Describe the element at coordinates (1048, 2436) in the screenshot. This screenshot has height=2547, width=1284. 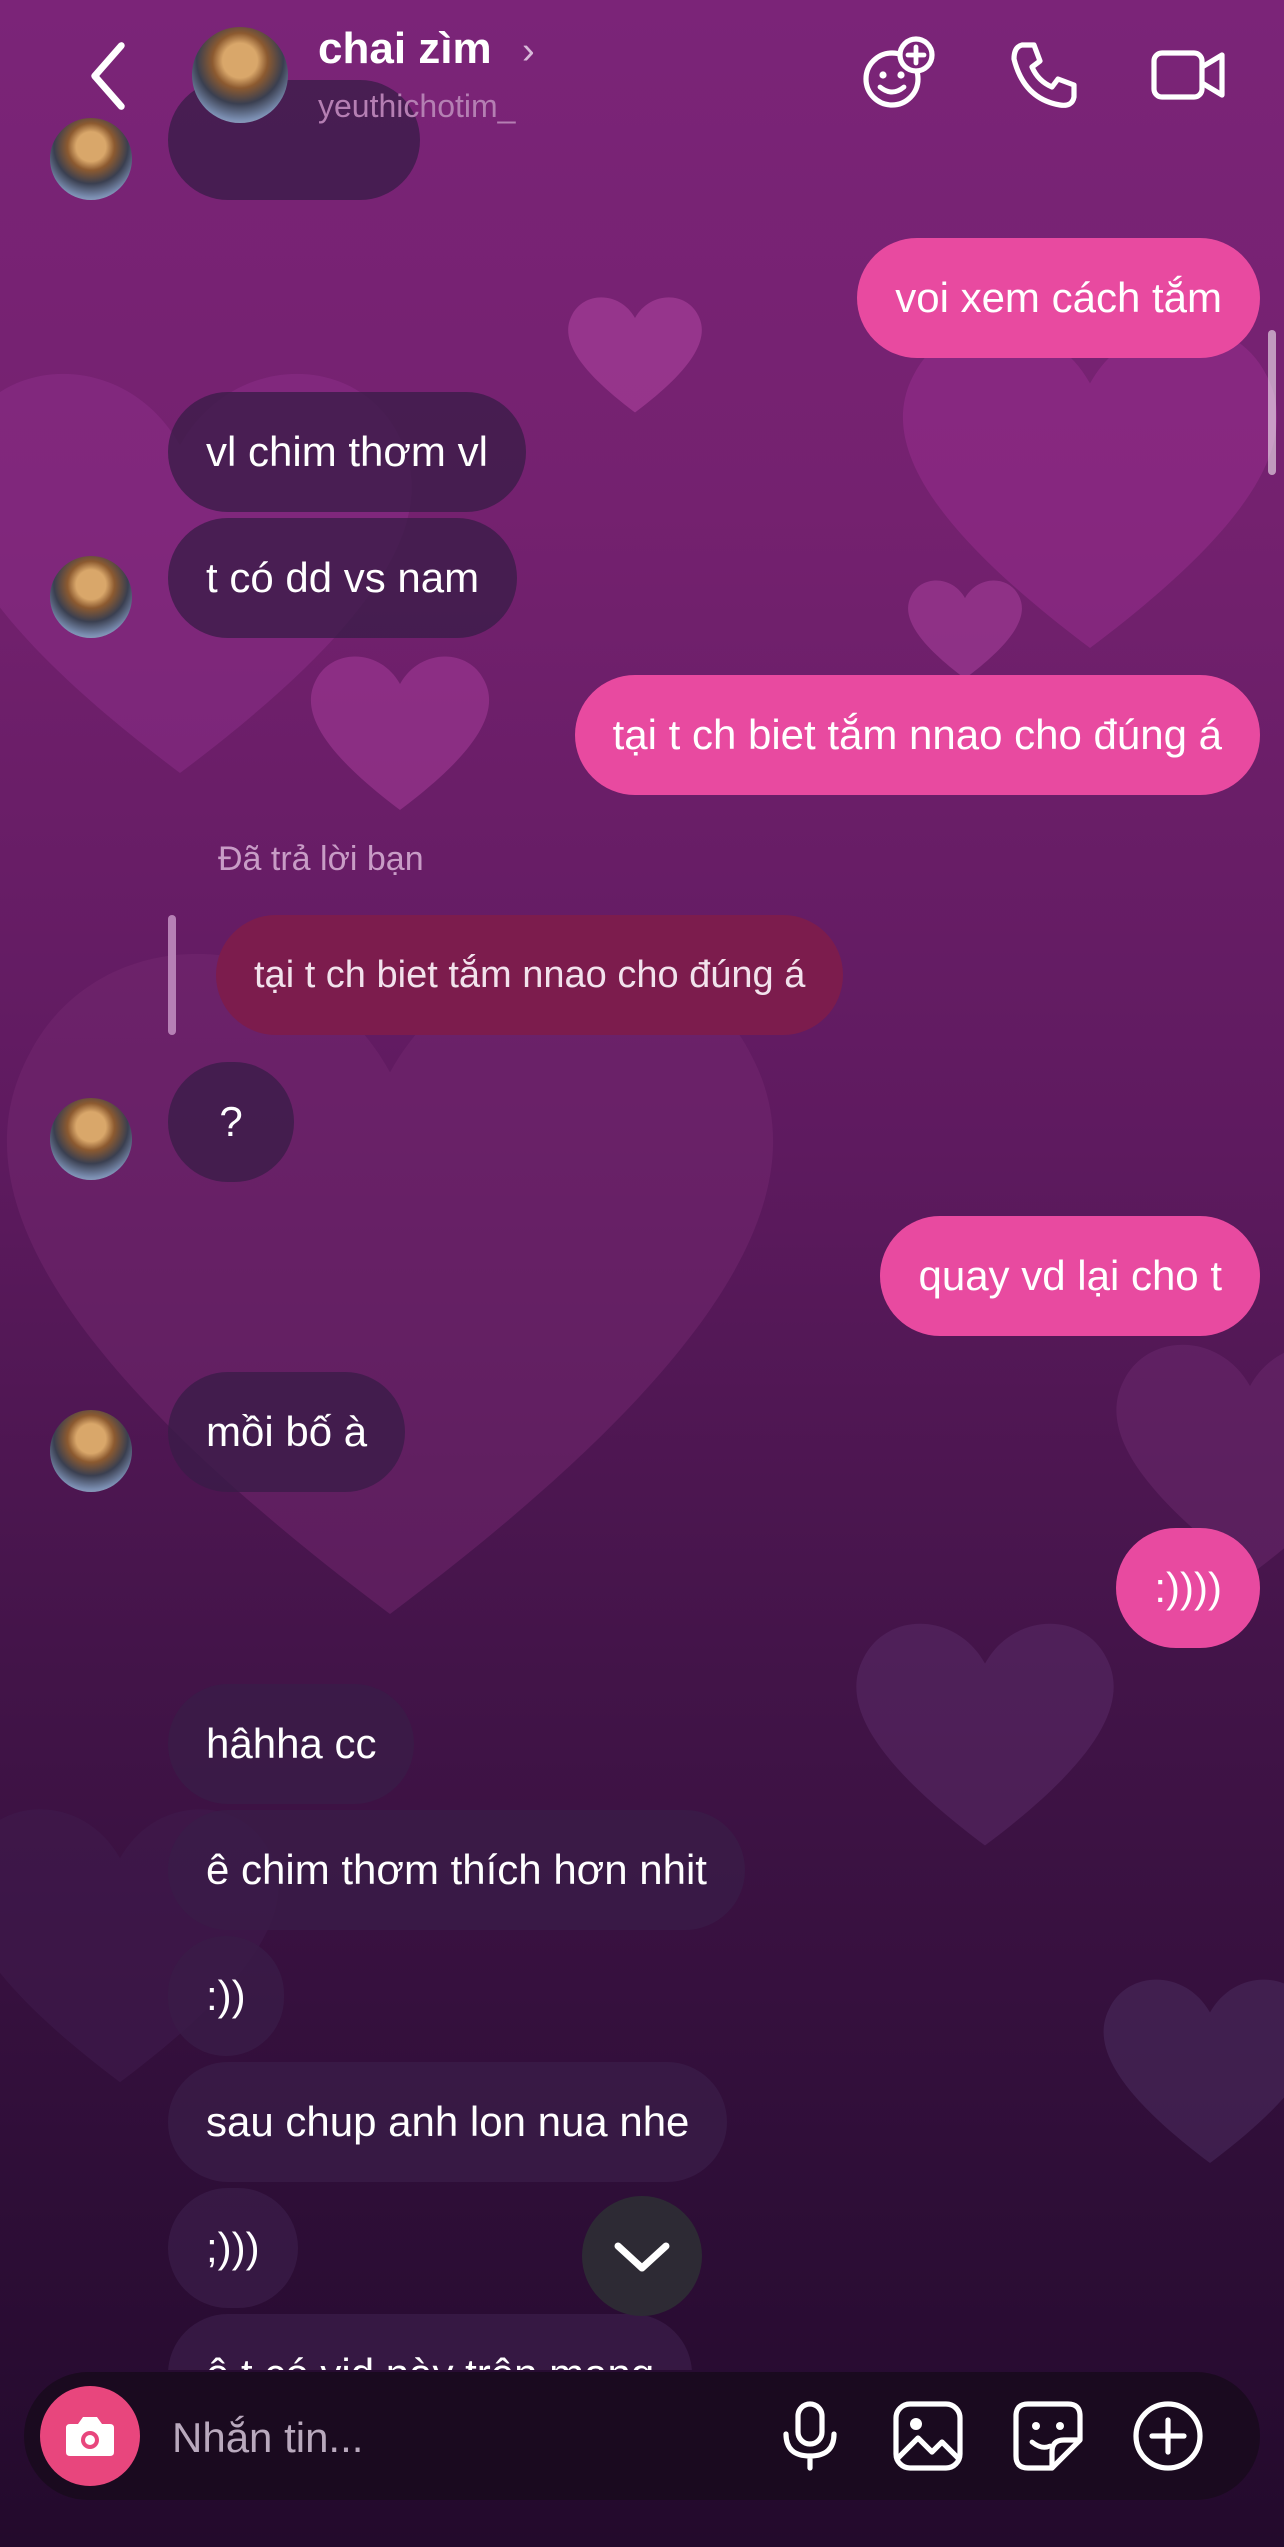
I see `sticker-icon` at that location.